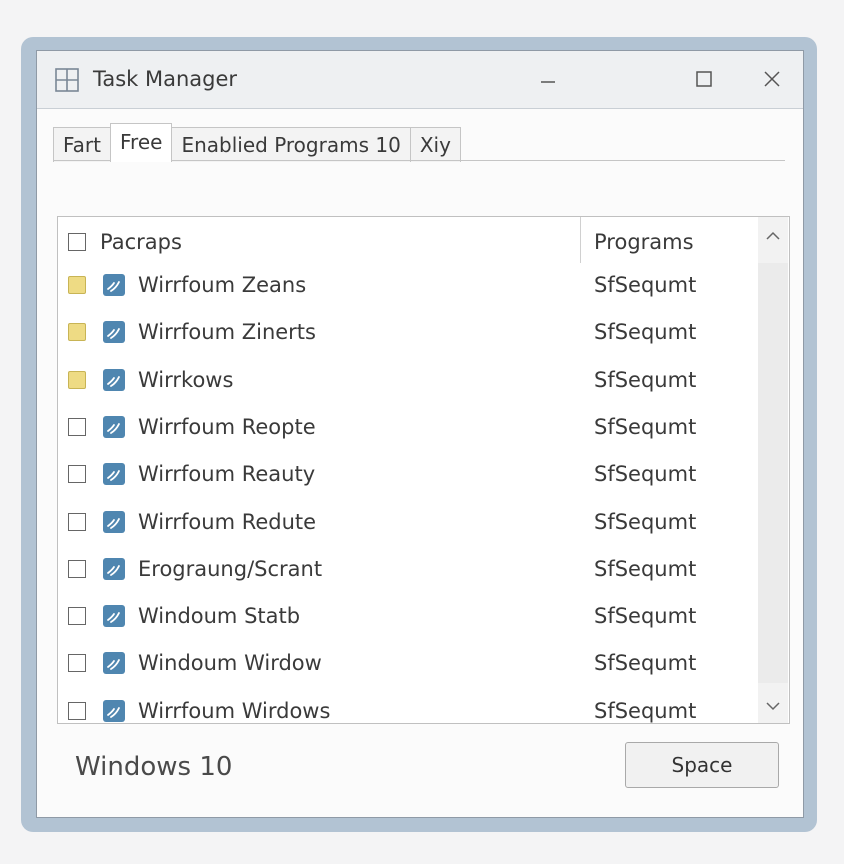 This screenshot has width=844, height=864. What do you see at coordinates (408, 569) in the screenshot?
I see `list-item: Erograung/Scrant SfSequmt` at bounding box center [408, 569].